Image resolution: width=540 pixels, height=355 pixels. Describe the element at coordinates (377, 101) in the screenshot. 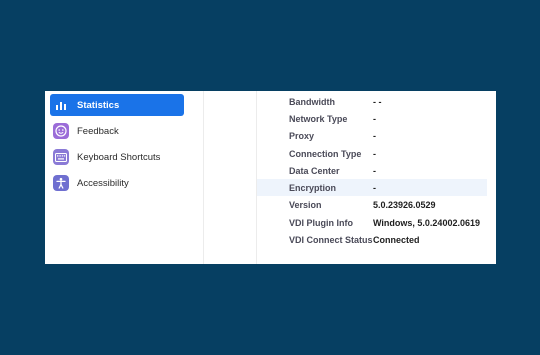

I see `row-value: - -` at that location.